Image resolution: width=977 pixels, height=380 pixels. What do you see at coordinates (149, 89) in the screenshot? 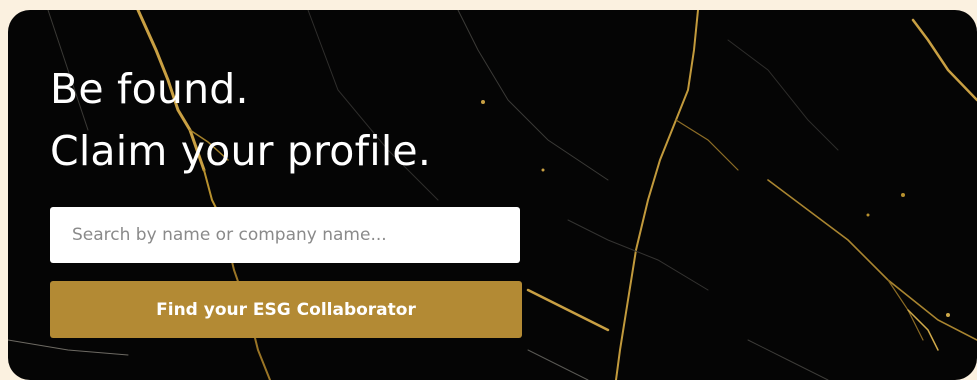
I see `heading-line-be-found: Be found.` at bounding box center [149, 89].